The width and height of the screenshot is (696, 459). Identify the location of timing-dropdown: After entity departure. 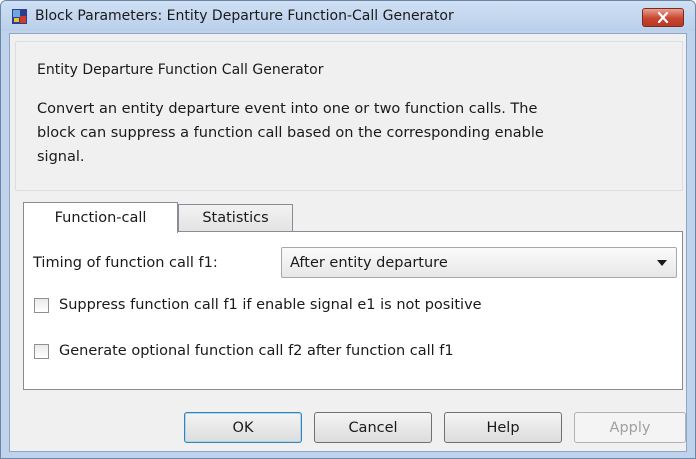
(479, 262).